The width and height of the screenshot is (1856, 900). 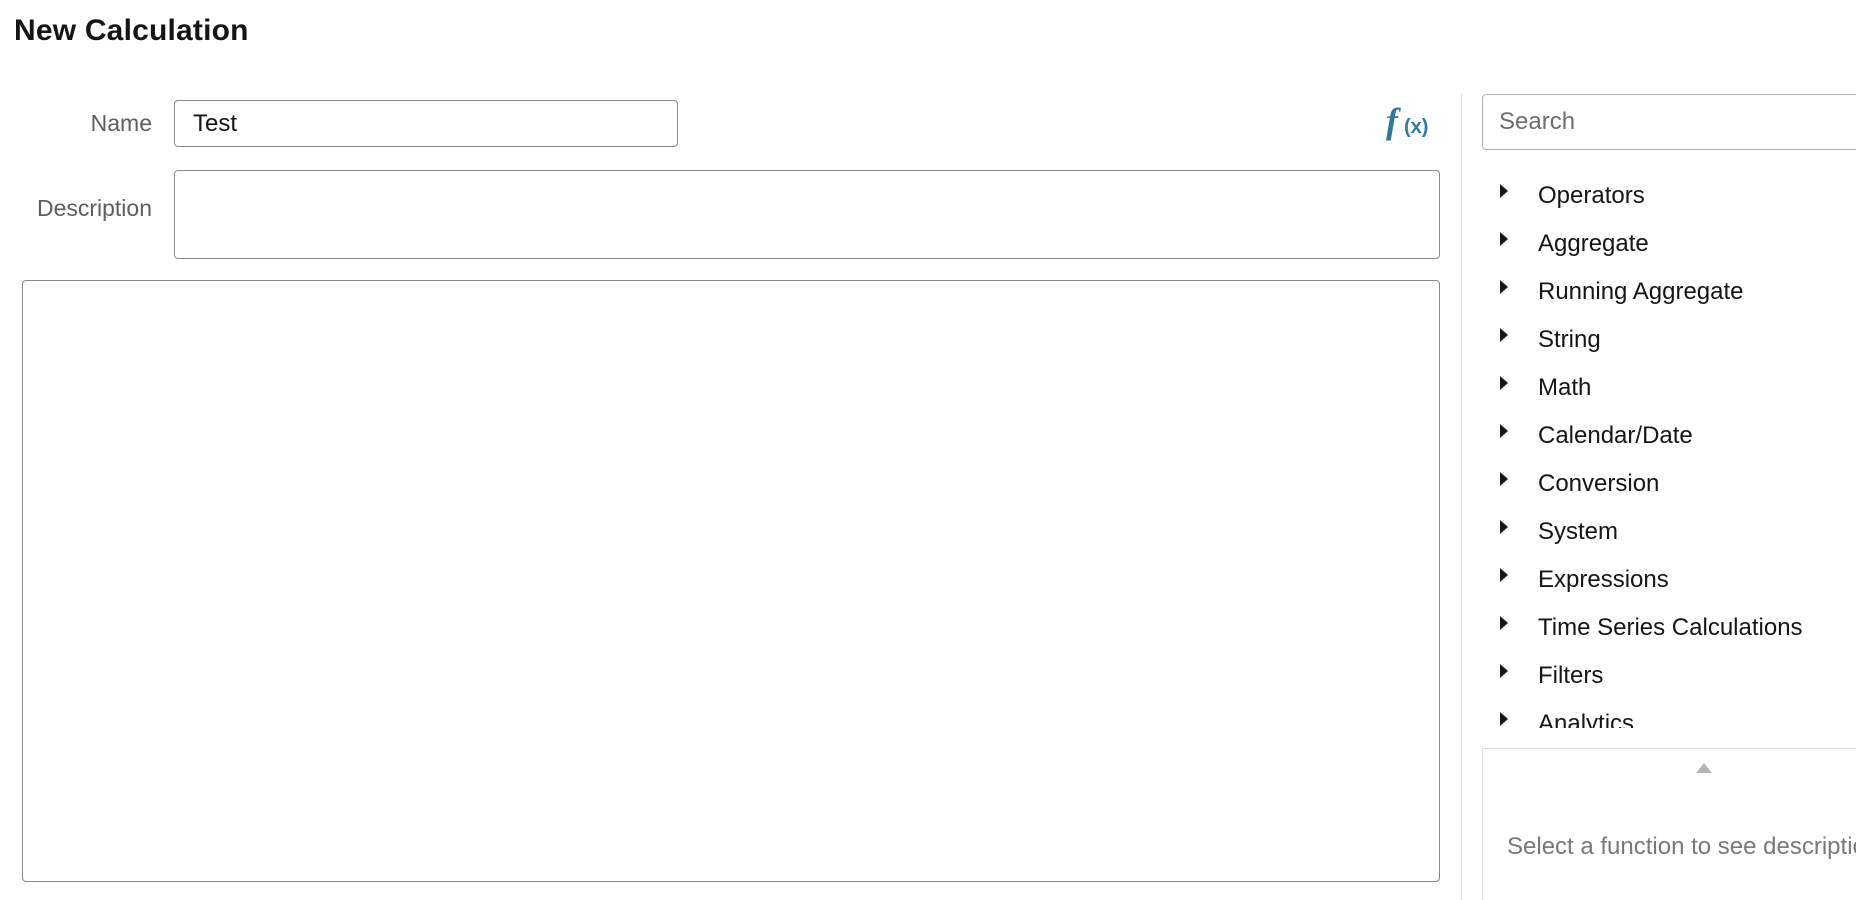 What do you see at coordinates (1669, 122) in the screenshot?
I see `function-search-input` at bounding box center [1669, 122].